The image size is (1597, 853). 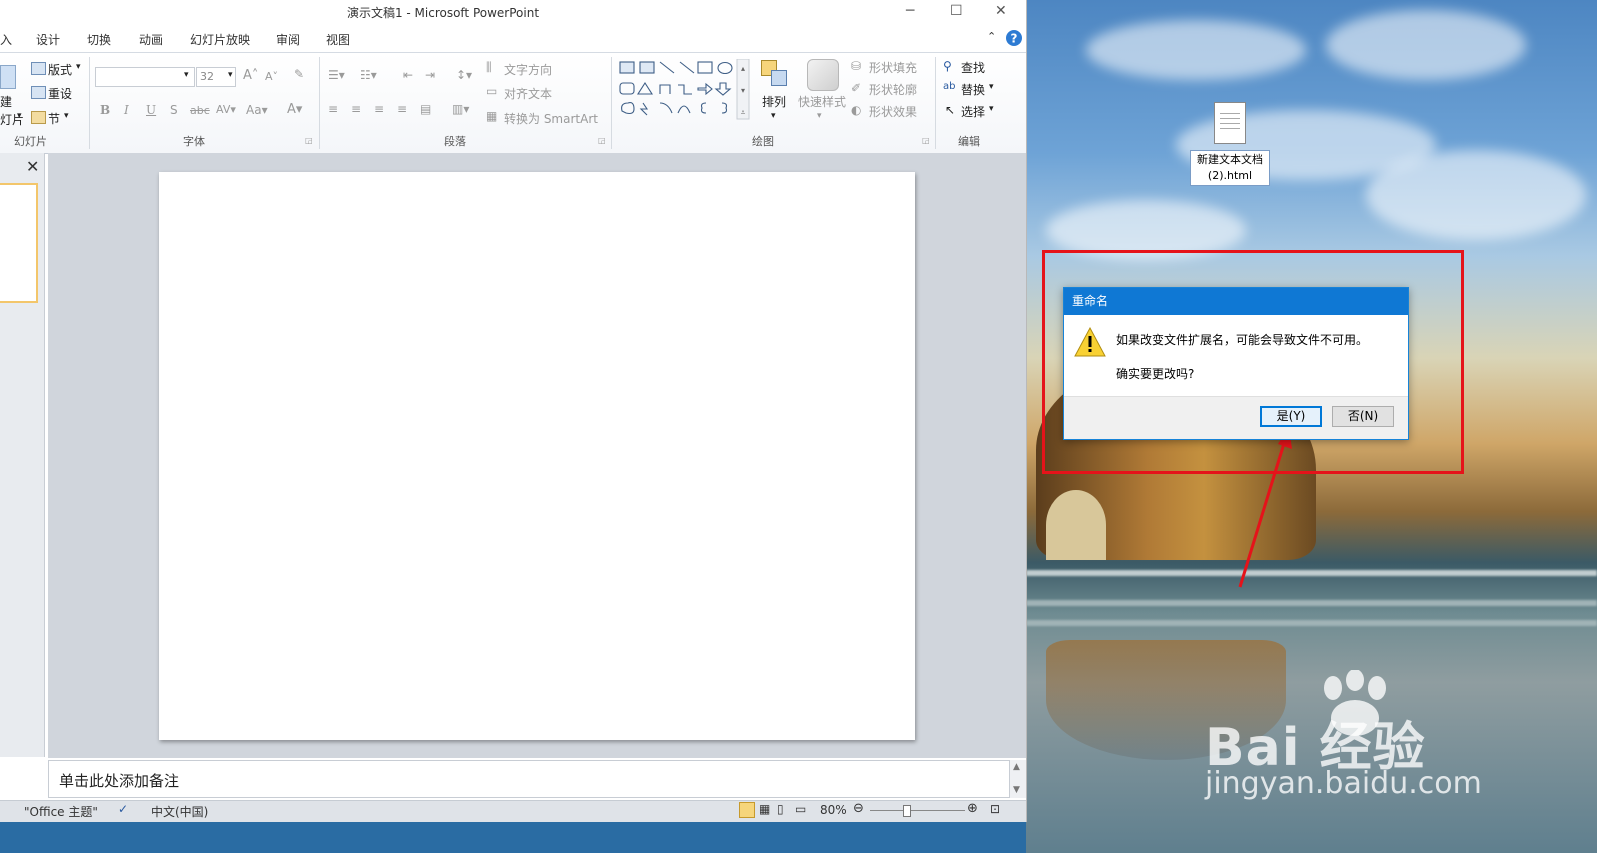 What do you see at coordinates (991, 36) in the screenshot?
I see `chevron-up-icon: ⌃` at bounding box center [991, 36].